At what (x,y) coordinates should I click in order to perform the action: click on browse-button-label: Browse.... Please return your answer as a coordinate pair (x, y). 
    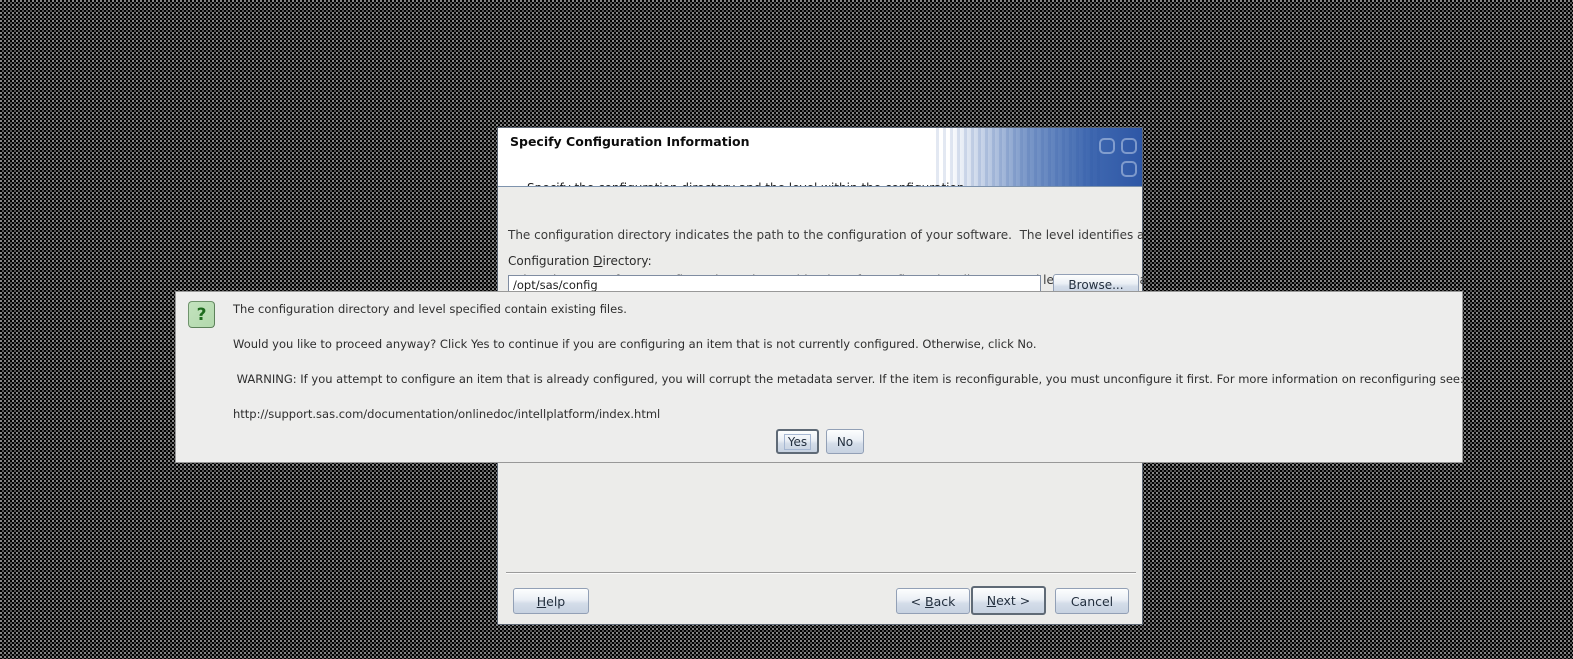
    Looking at the image, I should click on (1096, 284).